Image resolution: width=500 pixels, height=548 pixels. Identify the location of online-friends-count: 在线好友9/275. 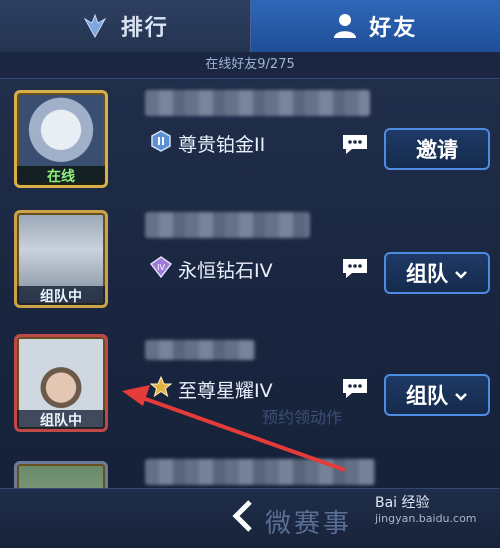
(250, 65).